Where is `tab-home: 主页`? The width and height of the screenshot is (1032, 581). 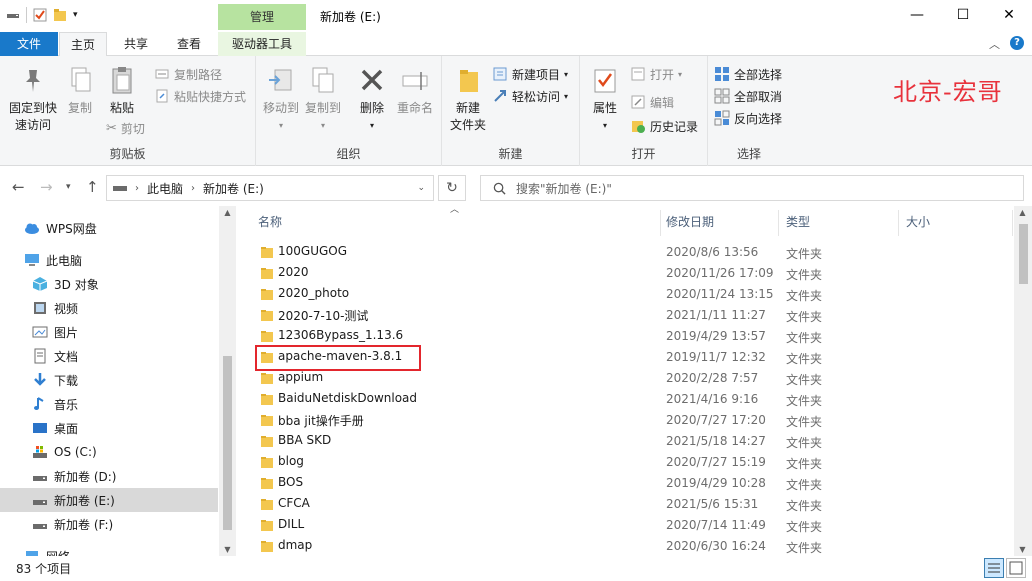
tab-home: 主页 is located at coordinates (83, 44).